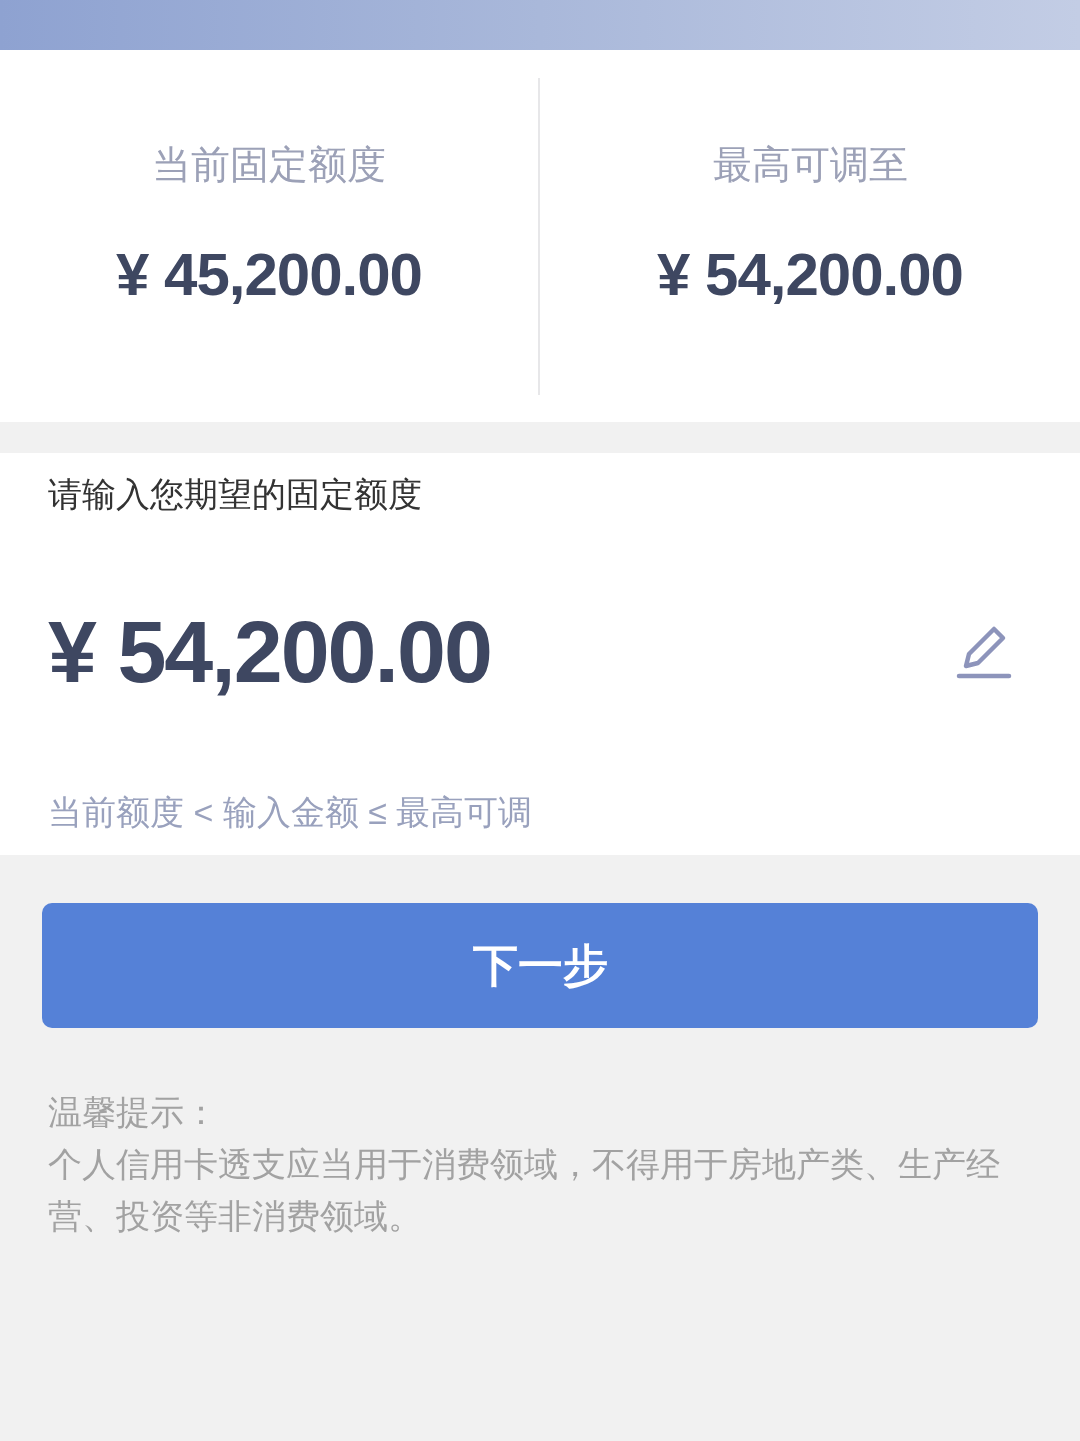 The width and height of the screenshot is (1080, 1441). I want to click on range-hint: 当前额度 < 输入金额 ≤ 最高可调, so click(291, 812).